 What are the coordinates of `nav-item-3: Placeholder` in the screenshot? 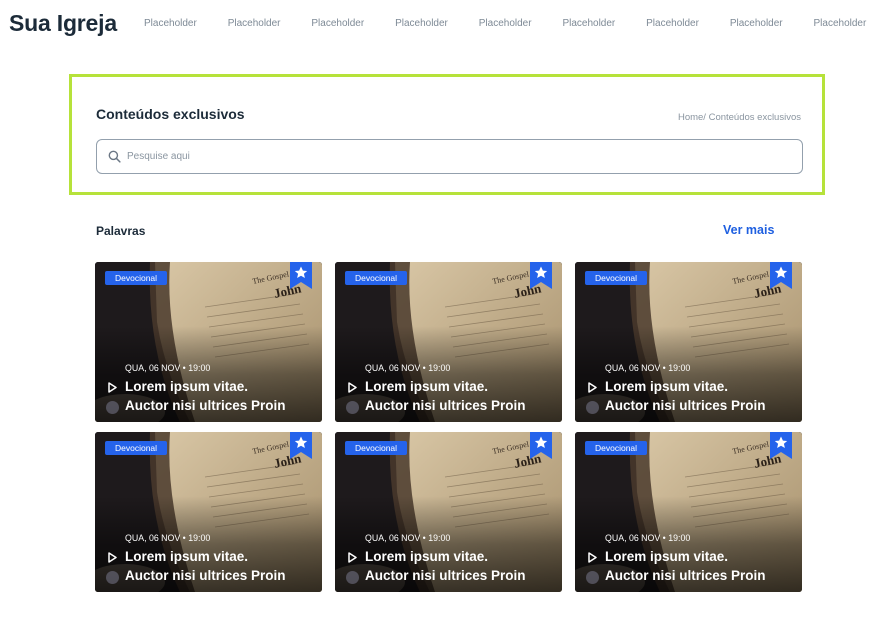 It's located at (353, 23).